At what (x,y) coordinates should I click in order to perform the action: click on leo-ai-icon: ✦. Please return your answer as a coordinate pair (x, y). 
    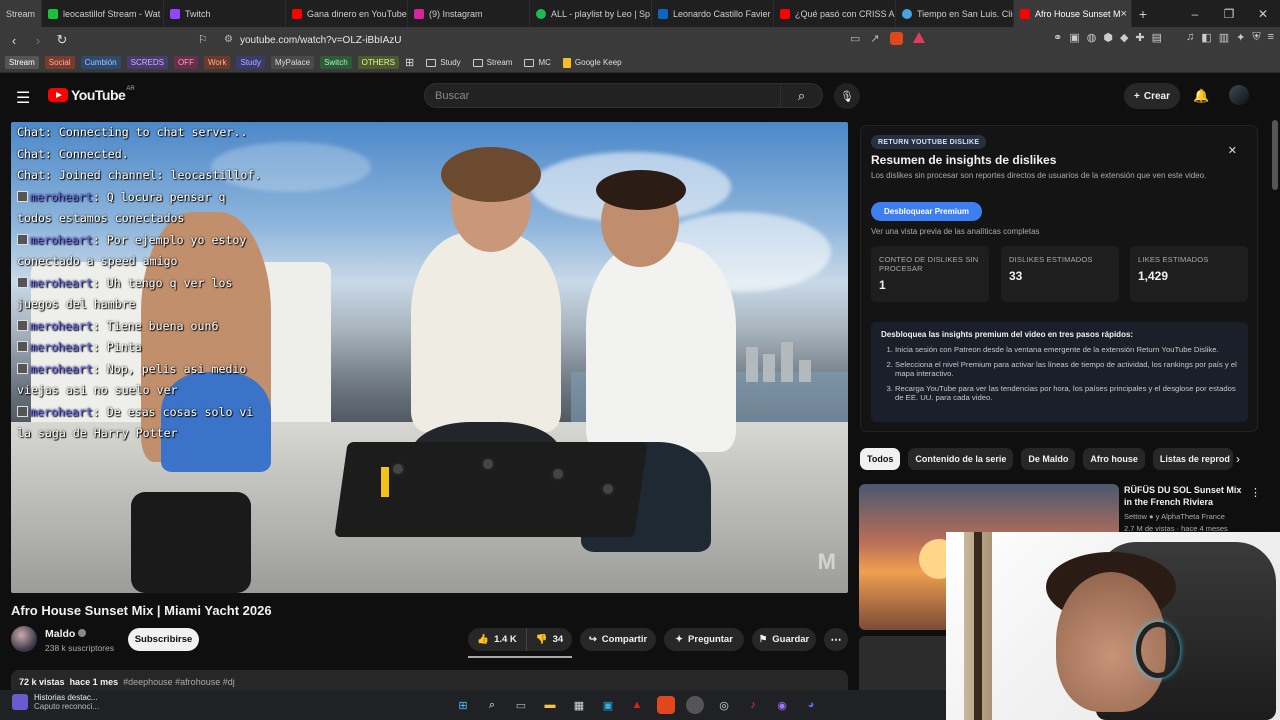
    Looking at the image, I should click on (1240, 37).